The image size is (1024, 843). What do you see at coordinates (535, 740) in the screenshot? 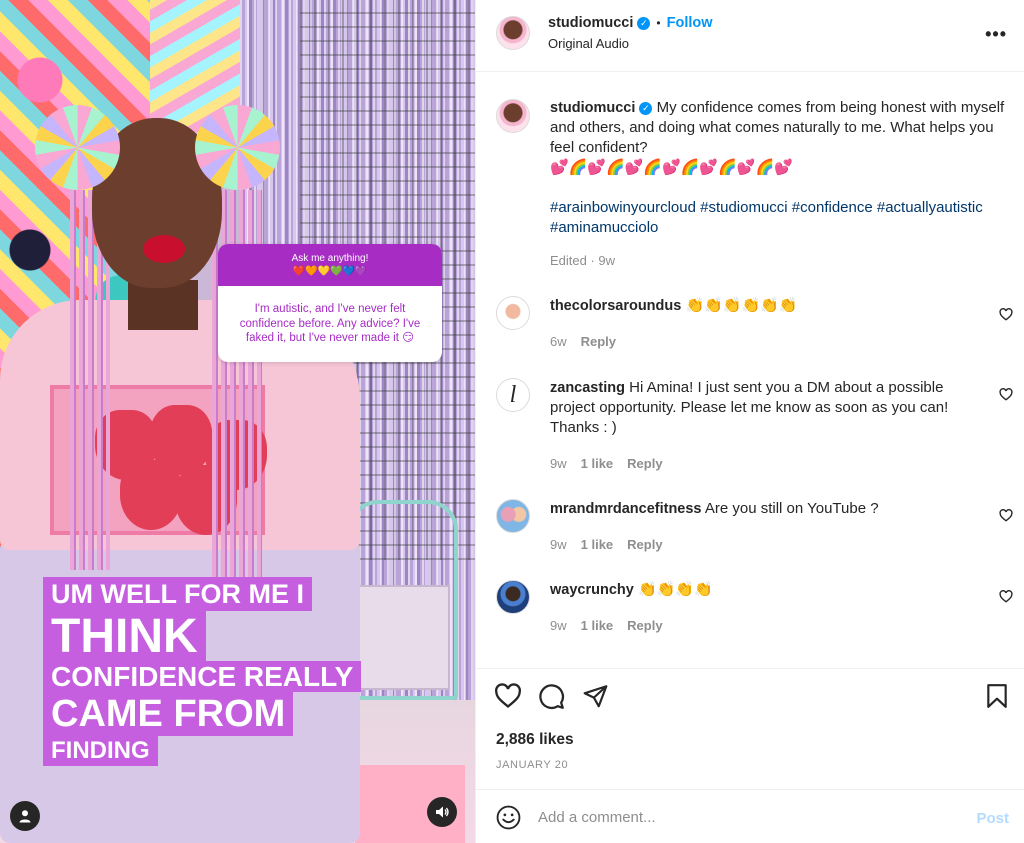
I see `likes-count: 2,886 likes` at bounding box center [535, 740].